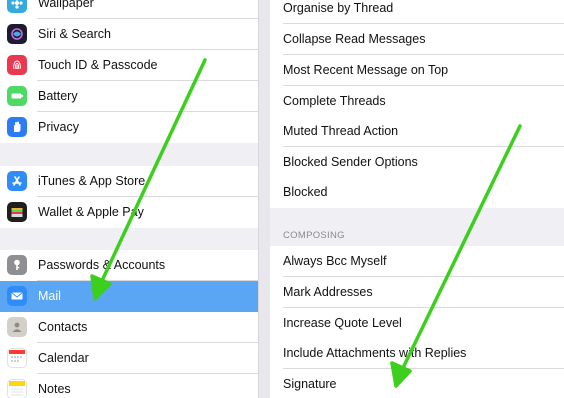 The image size is (564, 398). I want to click on setting-label: Muted Thread Action, so click(341, 131).